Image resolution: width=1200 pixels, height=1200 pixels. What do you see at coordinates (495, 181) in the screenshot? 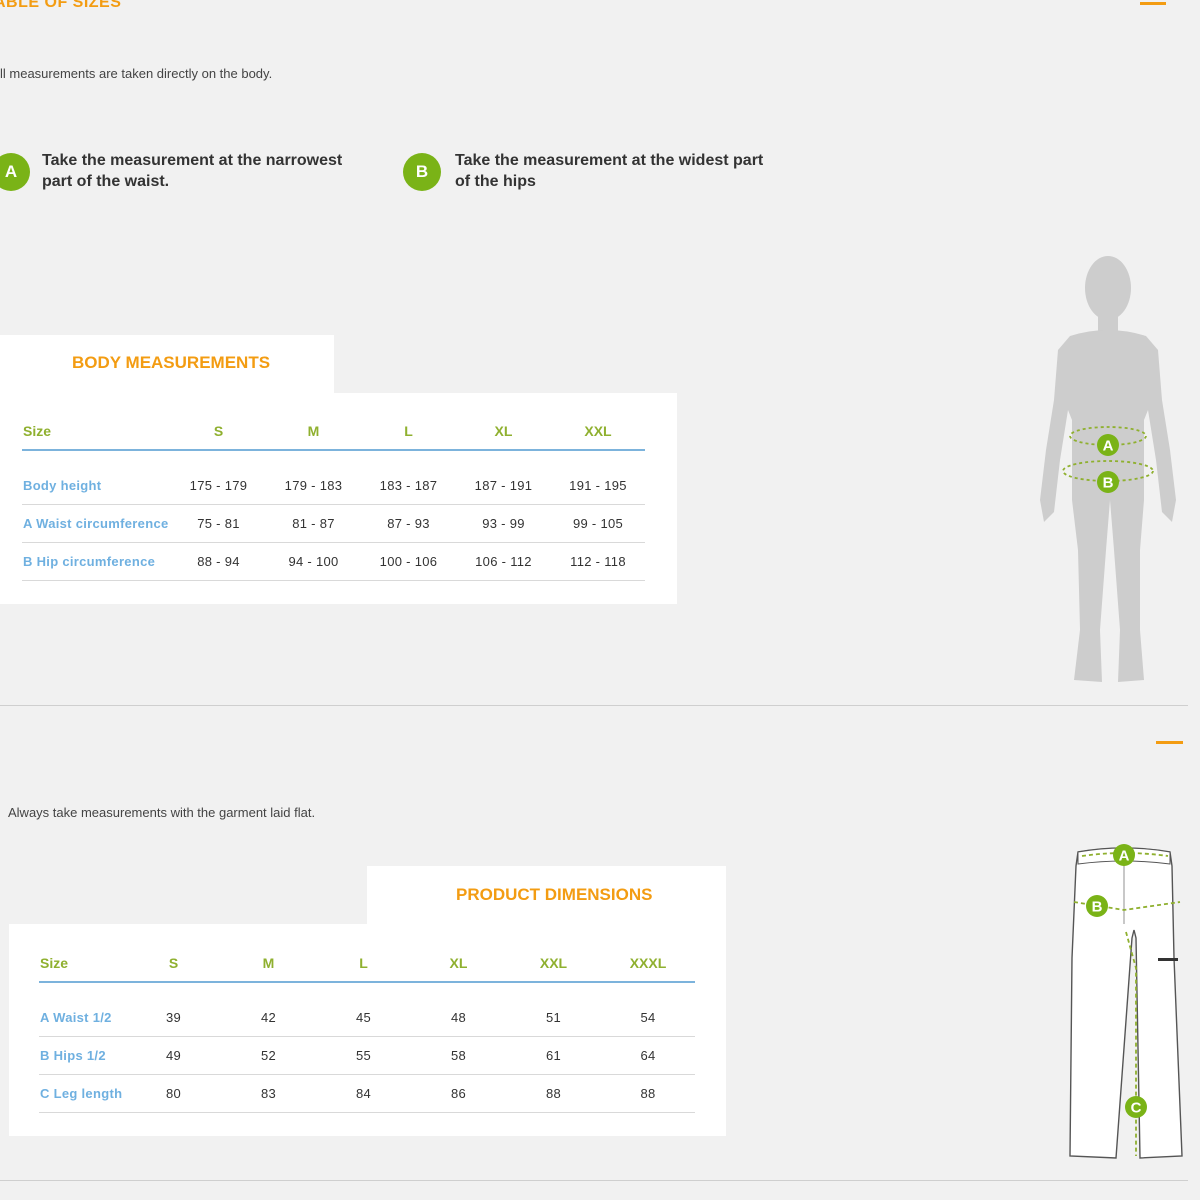
I see `instruction-b-line2: of the hips` at bounding box center [495, 181].